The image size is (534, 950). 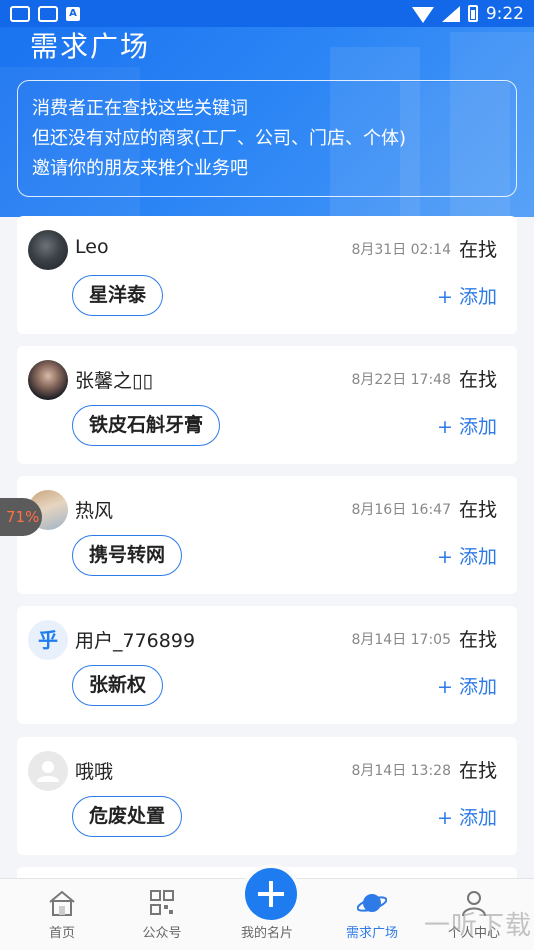 What do you see at coordinates (48, 640) in the screenshot?
I see `zhihu-icon: 乎` at bounding box center [48, 640].